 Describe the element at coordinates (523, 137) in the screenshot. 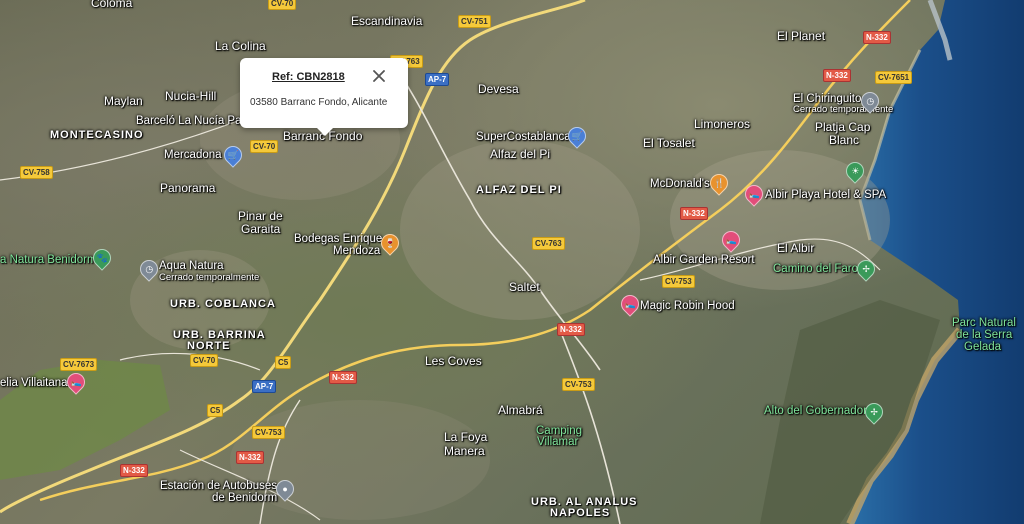

I see `poi-label-supercostablanca: SuperCostablanca` at that location.